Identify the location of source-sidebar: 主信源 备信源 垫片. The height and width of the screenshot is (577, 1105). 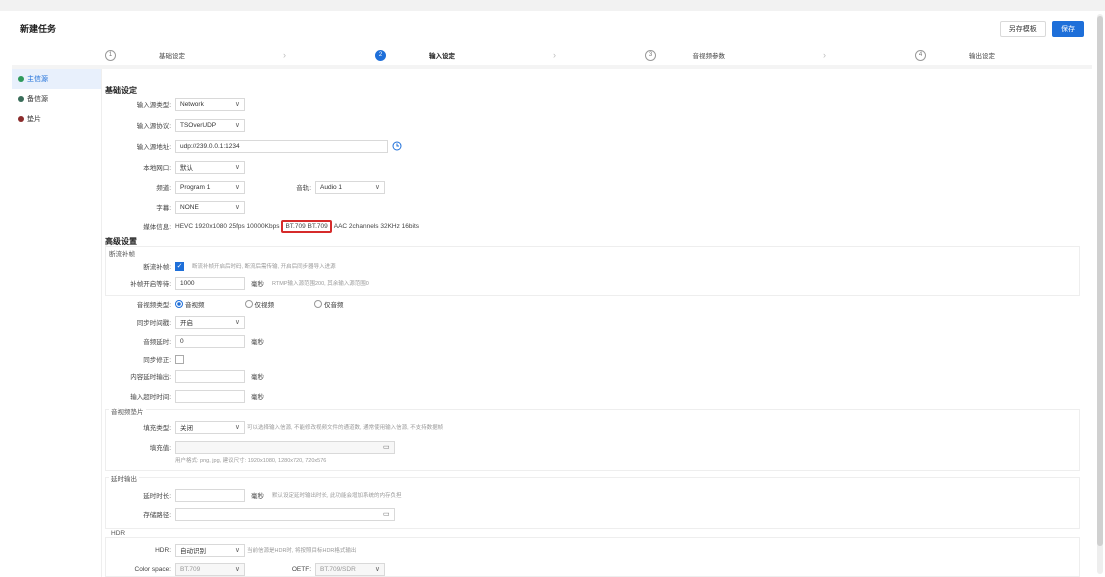
(57, 323).